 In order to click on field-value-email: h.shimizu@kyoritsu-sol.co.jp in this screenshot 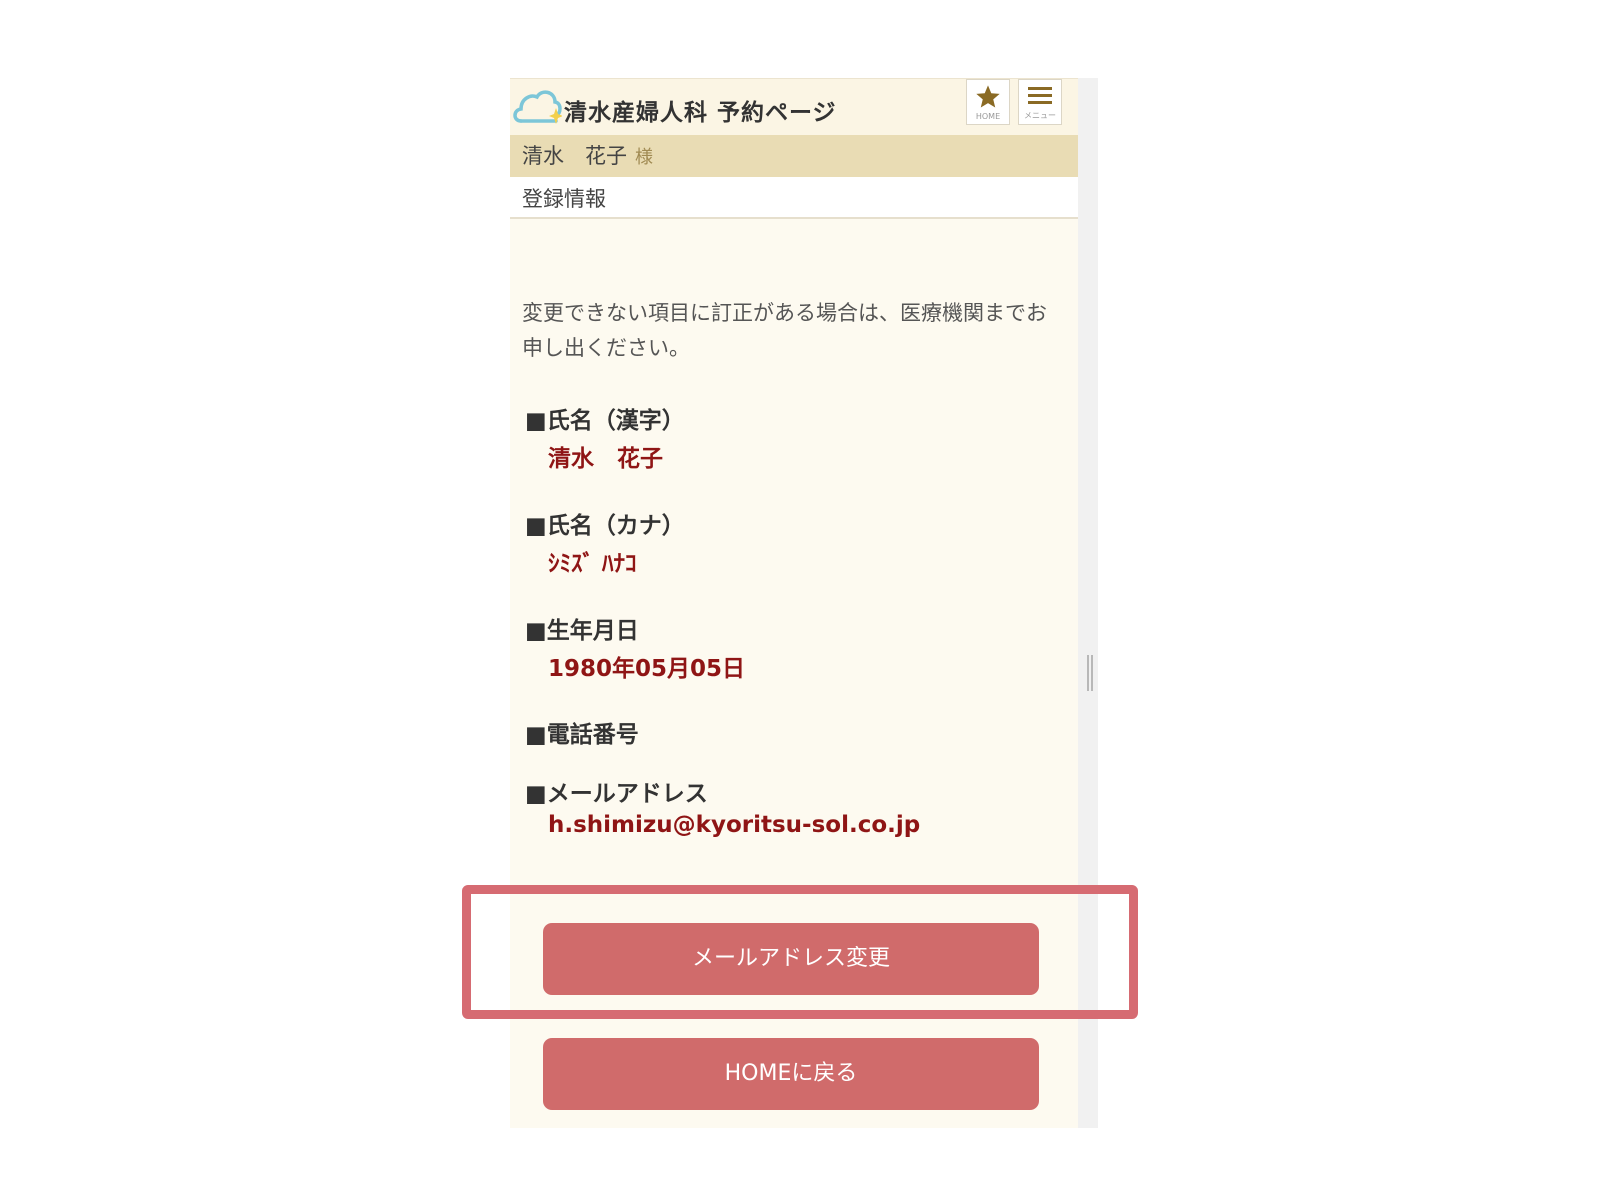, I will do `click(734, 825)`.